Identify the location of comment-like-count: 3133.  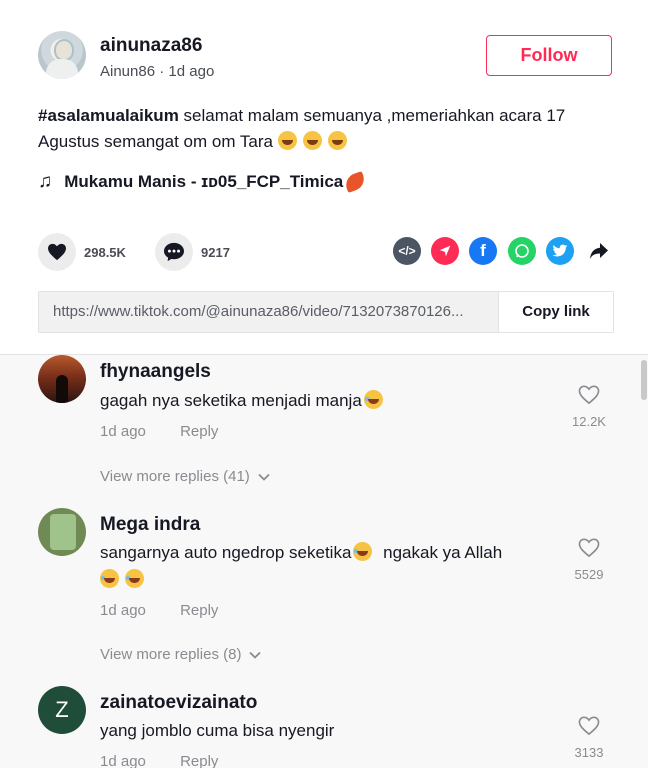
(589, 752).